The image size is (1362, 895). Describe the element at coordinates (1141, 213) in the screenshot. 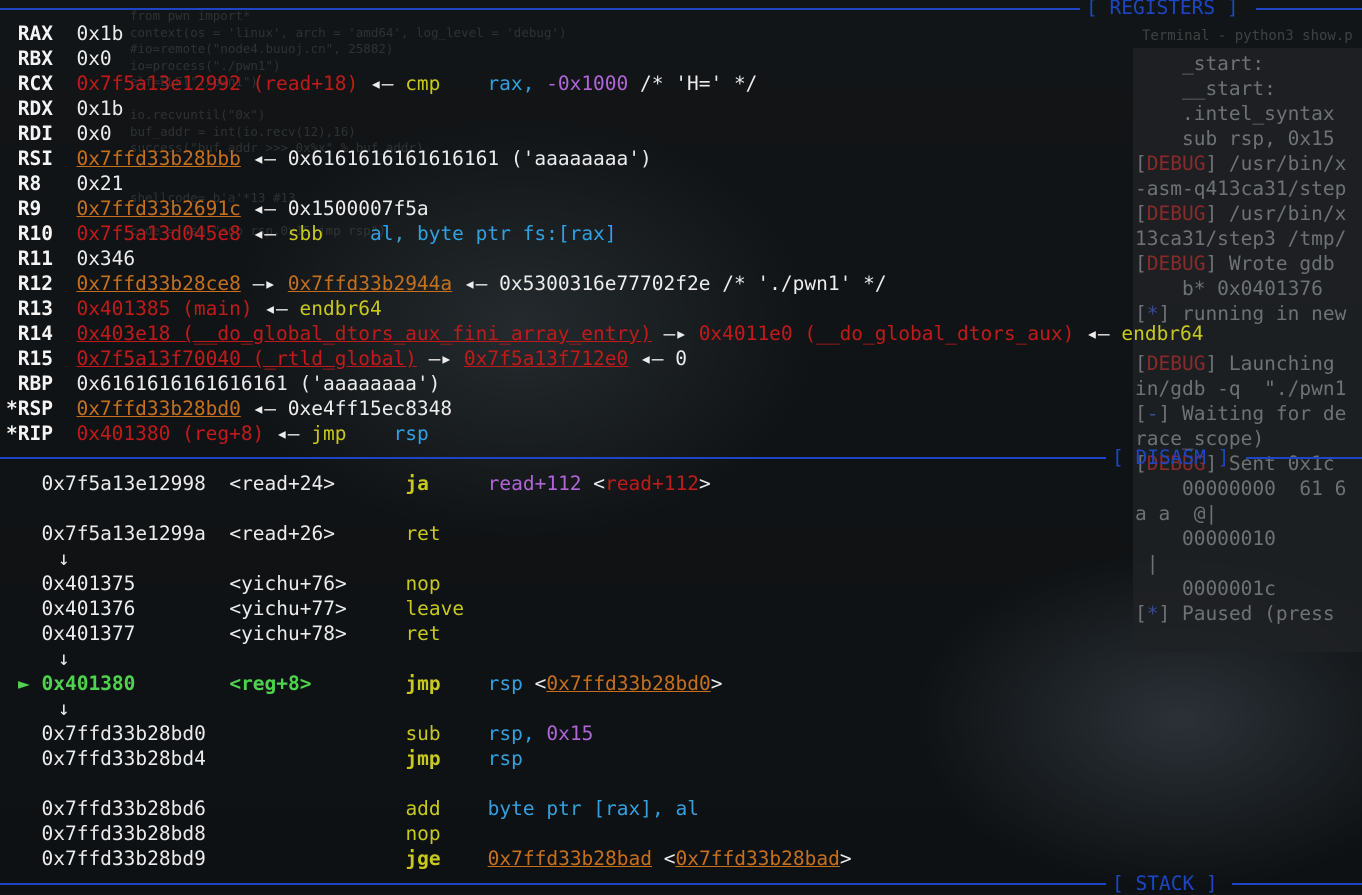

I see `bracket: [` at that location.